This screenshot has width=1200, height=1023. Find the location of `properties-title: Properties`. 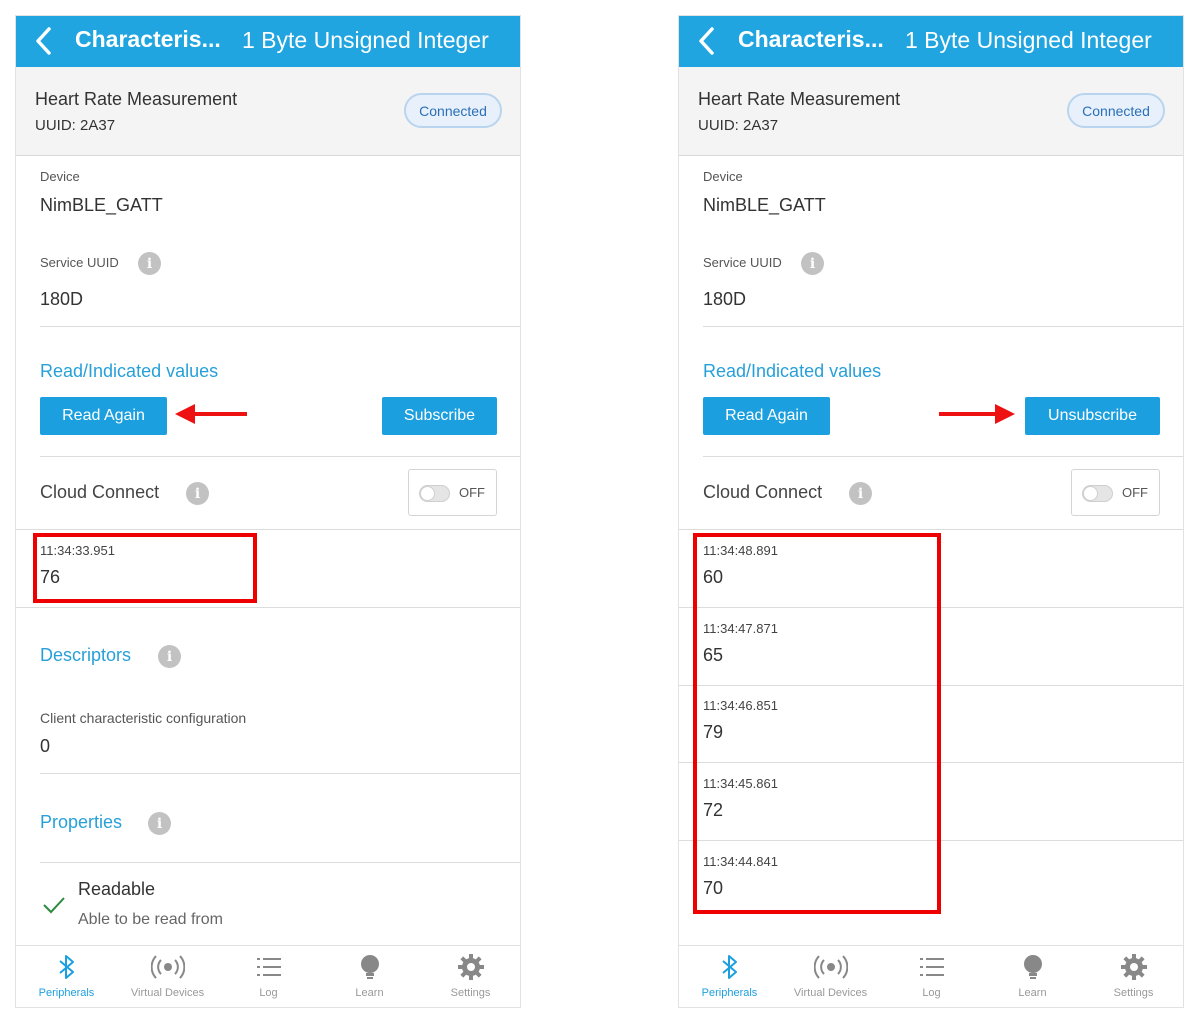

properties-title: Properties is located at coordinates (81, 822).